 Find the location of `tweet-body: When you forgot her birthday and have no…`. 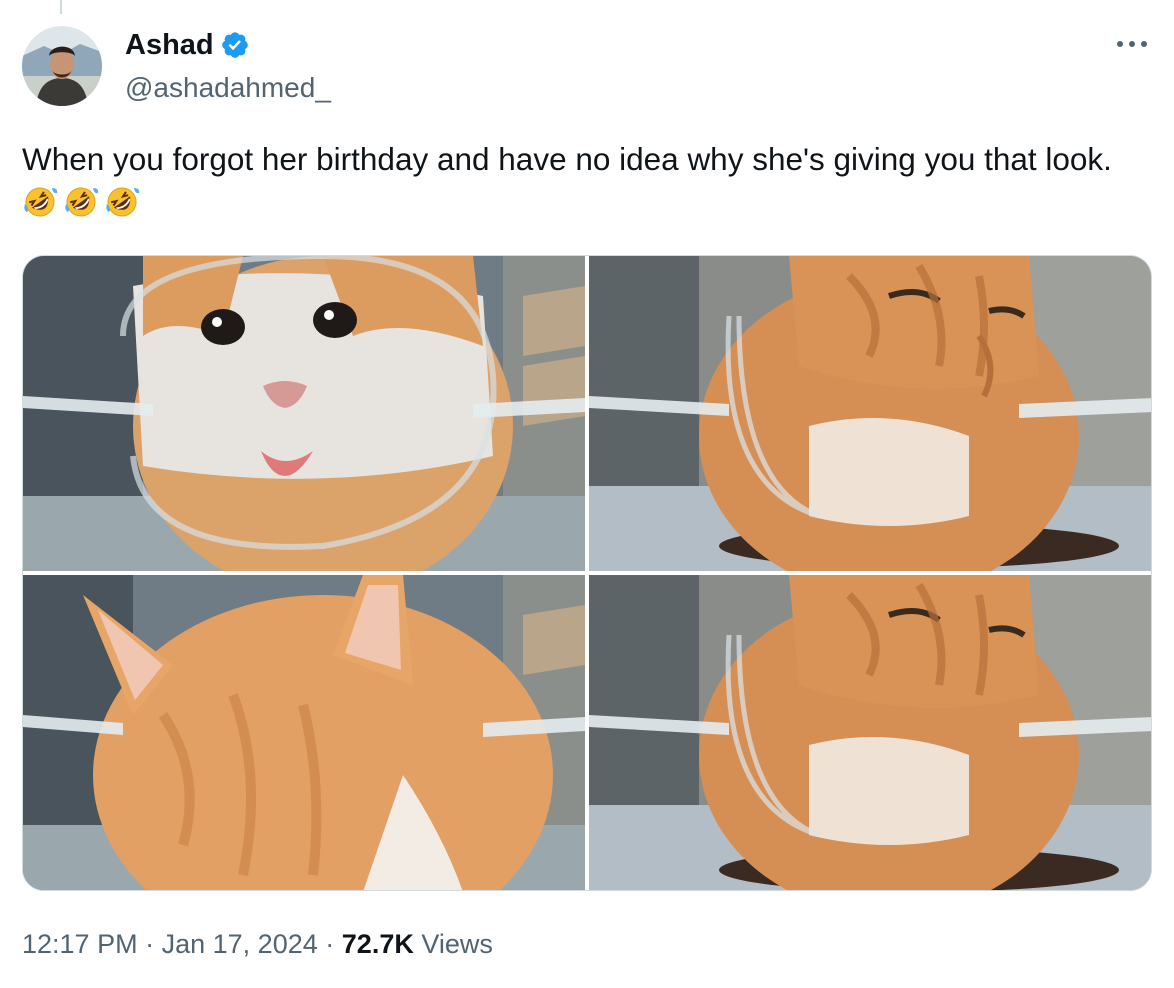

tweet-body: When you forgot her birthday and have no… is located at coordinates (567, 159).